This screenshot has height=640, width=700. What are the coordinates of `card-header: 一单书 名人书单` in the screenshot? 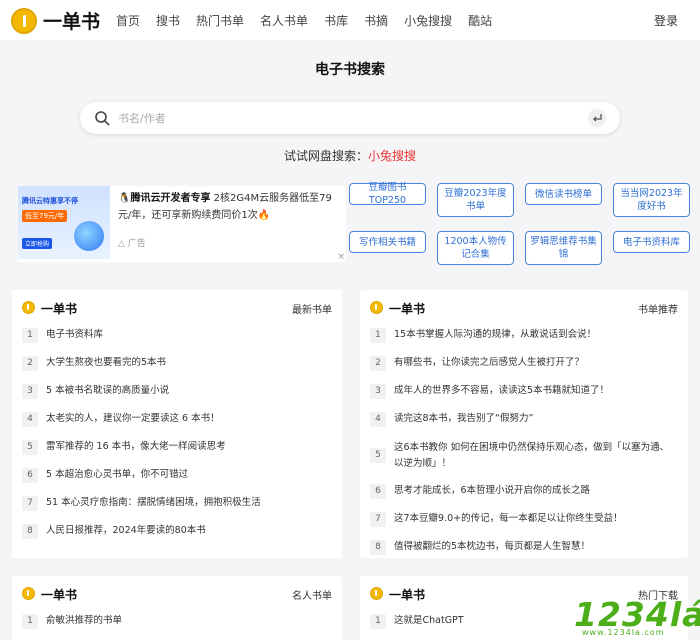 It's located at (177, 594).